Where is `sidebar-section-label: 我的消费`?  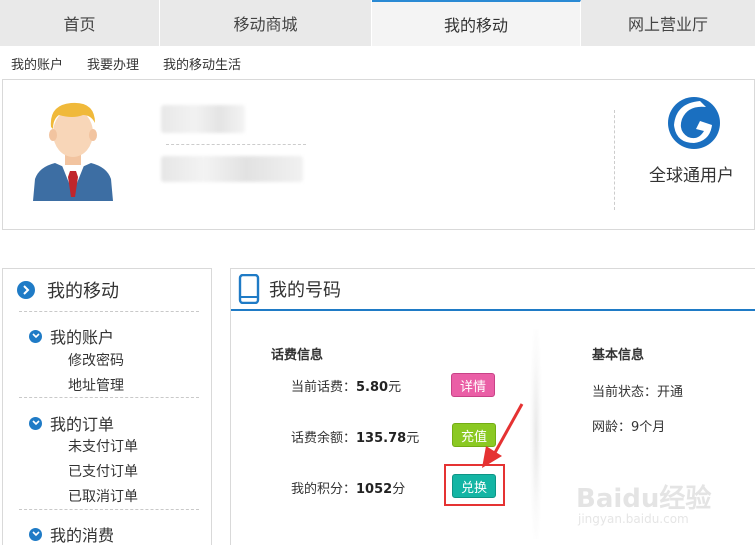
sidebar-section-label: 我的消费 is located at coordinates (82, 535).